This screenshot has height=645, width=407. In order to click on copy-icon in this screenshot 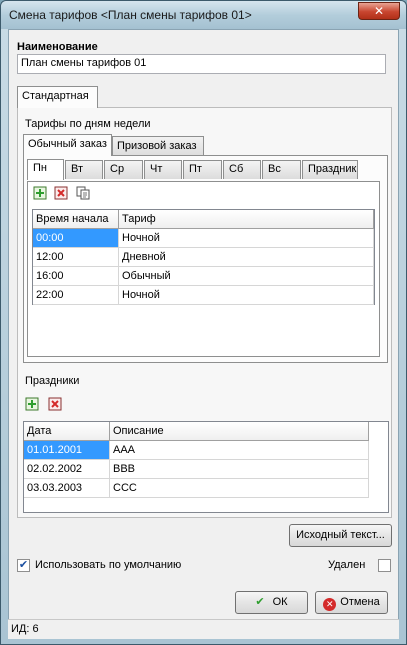, I will do `click(83, 193)`.